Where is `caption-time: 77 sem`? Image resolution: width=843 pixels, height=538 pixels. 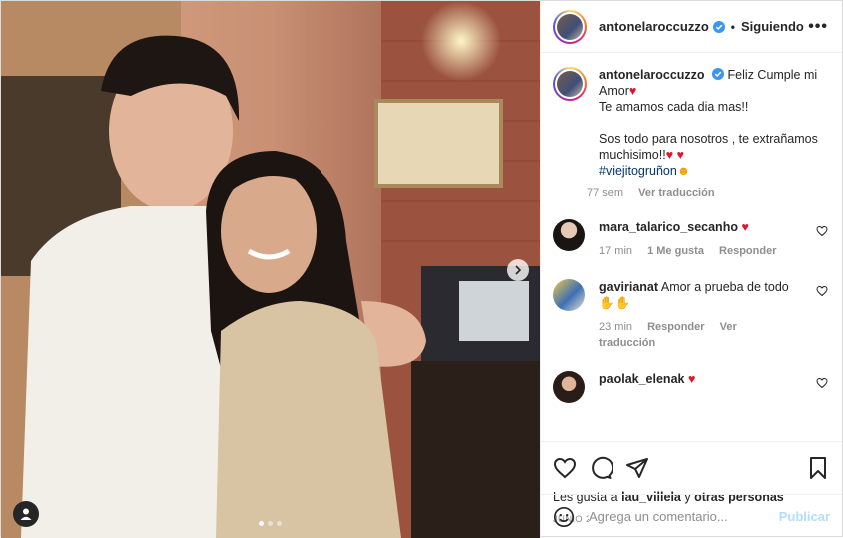
caption-time: 77 sem is located at coordinates (605, 193).